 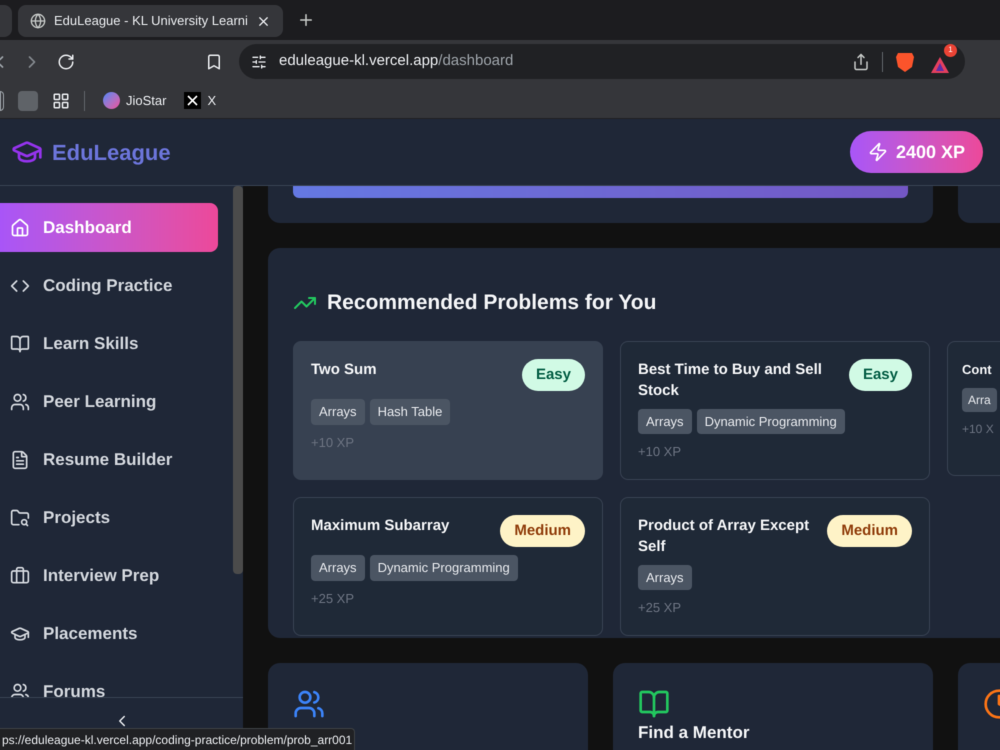 What do you see at coordinates (491, 303) in the screenshot?
I see `section-title: Recommended Problems for You` at bounding box center [491, 303].